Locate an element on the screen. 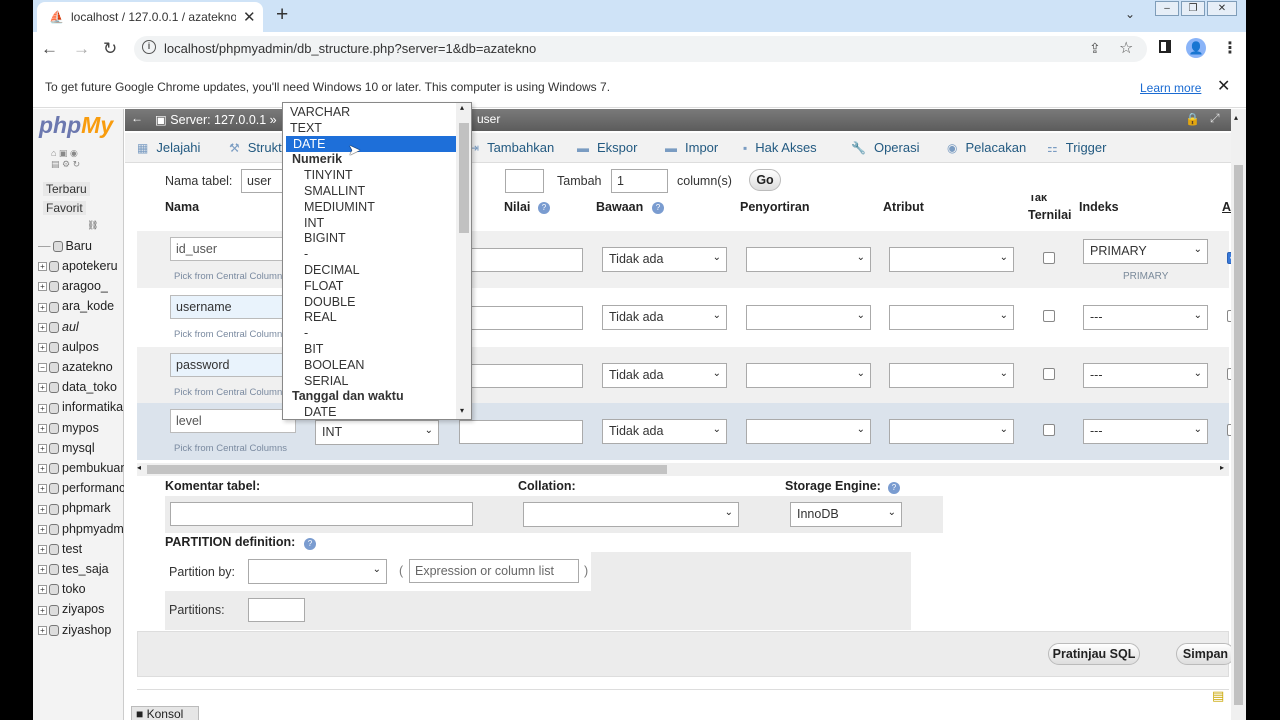 The image size is (1280, 720). restore-icon: ❐ is located at coordinates (1193, 8).